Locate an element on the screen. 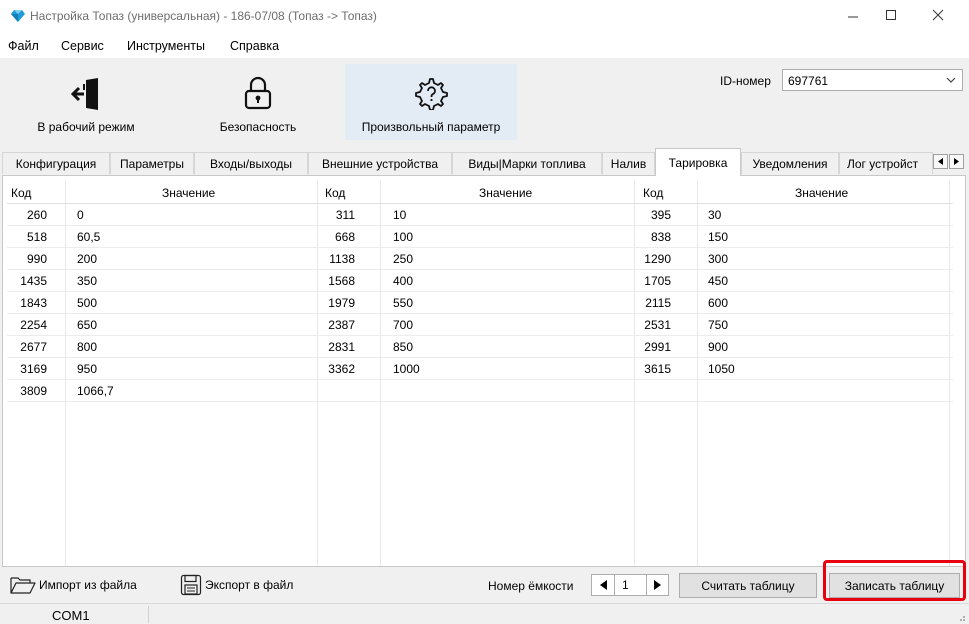 This screenshot has width=969, height=624. cell-code: 1843 is located at coordinates (33, 303).